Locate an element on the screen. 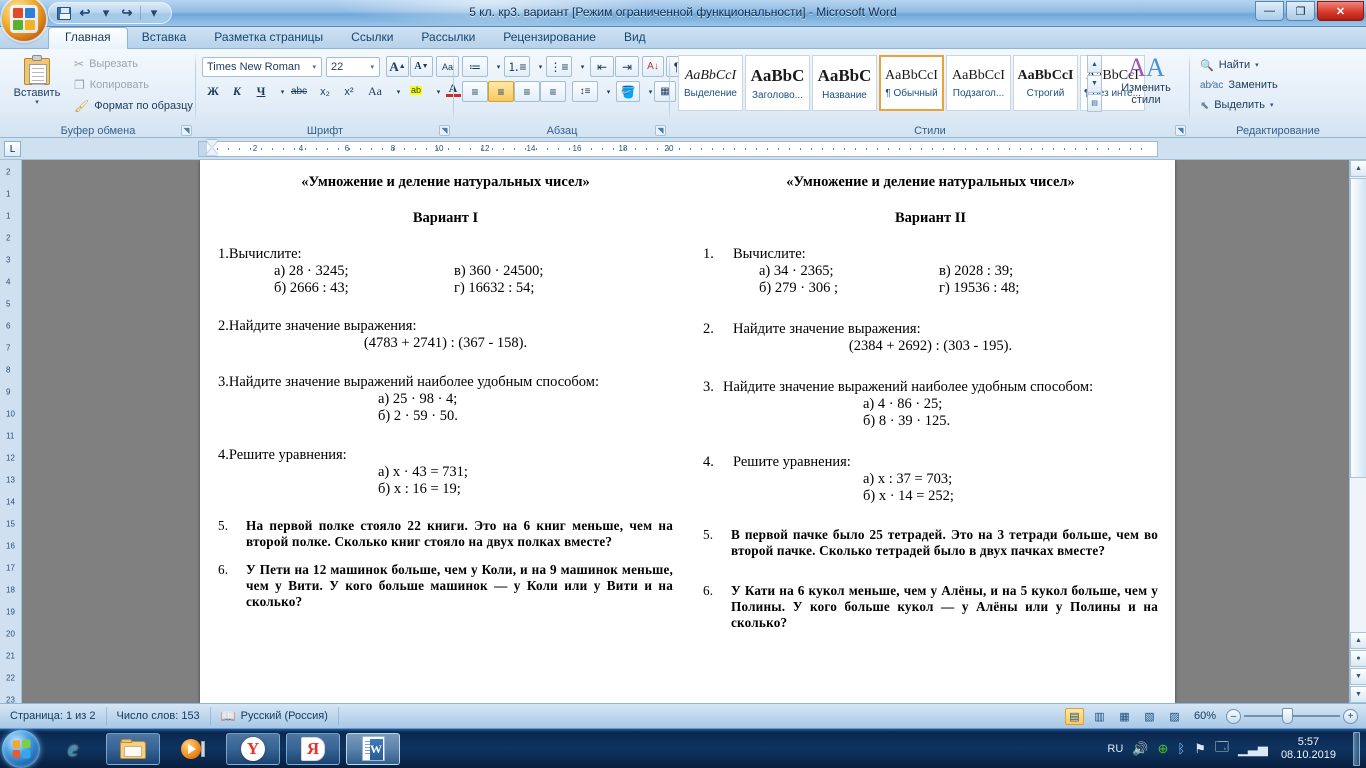  tab-home: Главная is located at coordinates (88, 38).